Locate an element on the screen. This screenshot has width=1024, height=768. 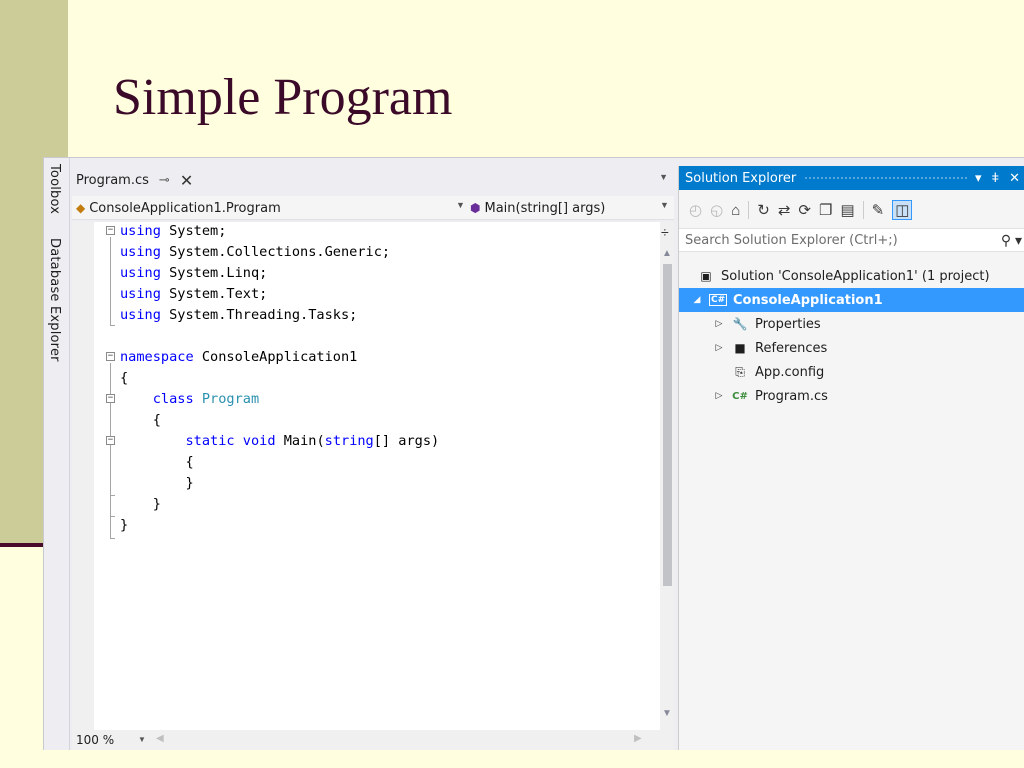
home-icon: ⌂ is located at coordinates (735, 210).